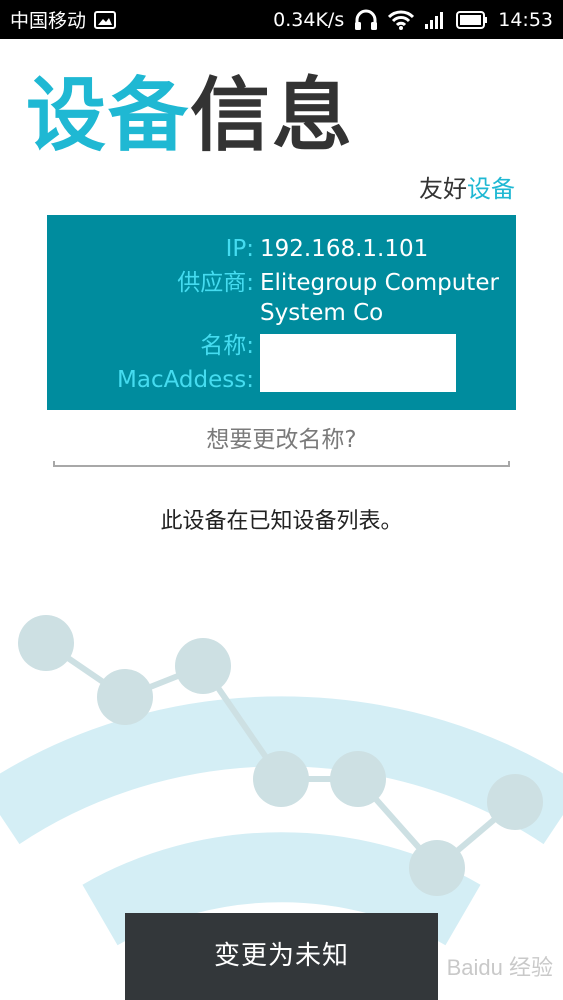 This screenshot has height=1000, width=563. I want to click on signal-icon, so click(435, 20).